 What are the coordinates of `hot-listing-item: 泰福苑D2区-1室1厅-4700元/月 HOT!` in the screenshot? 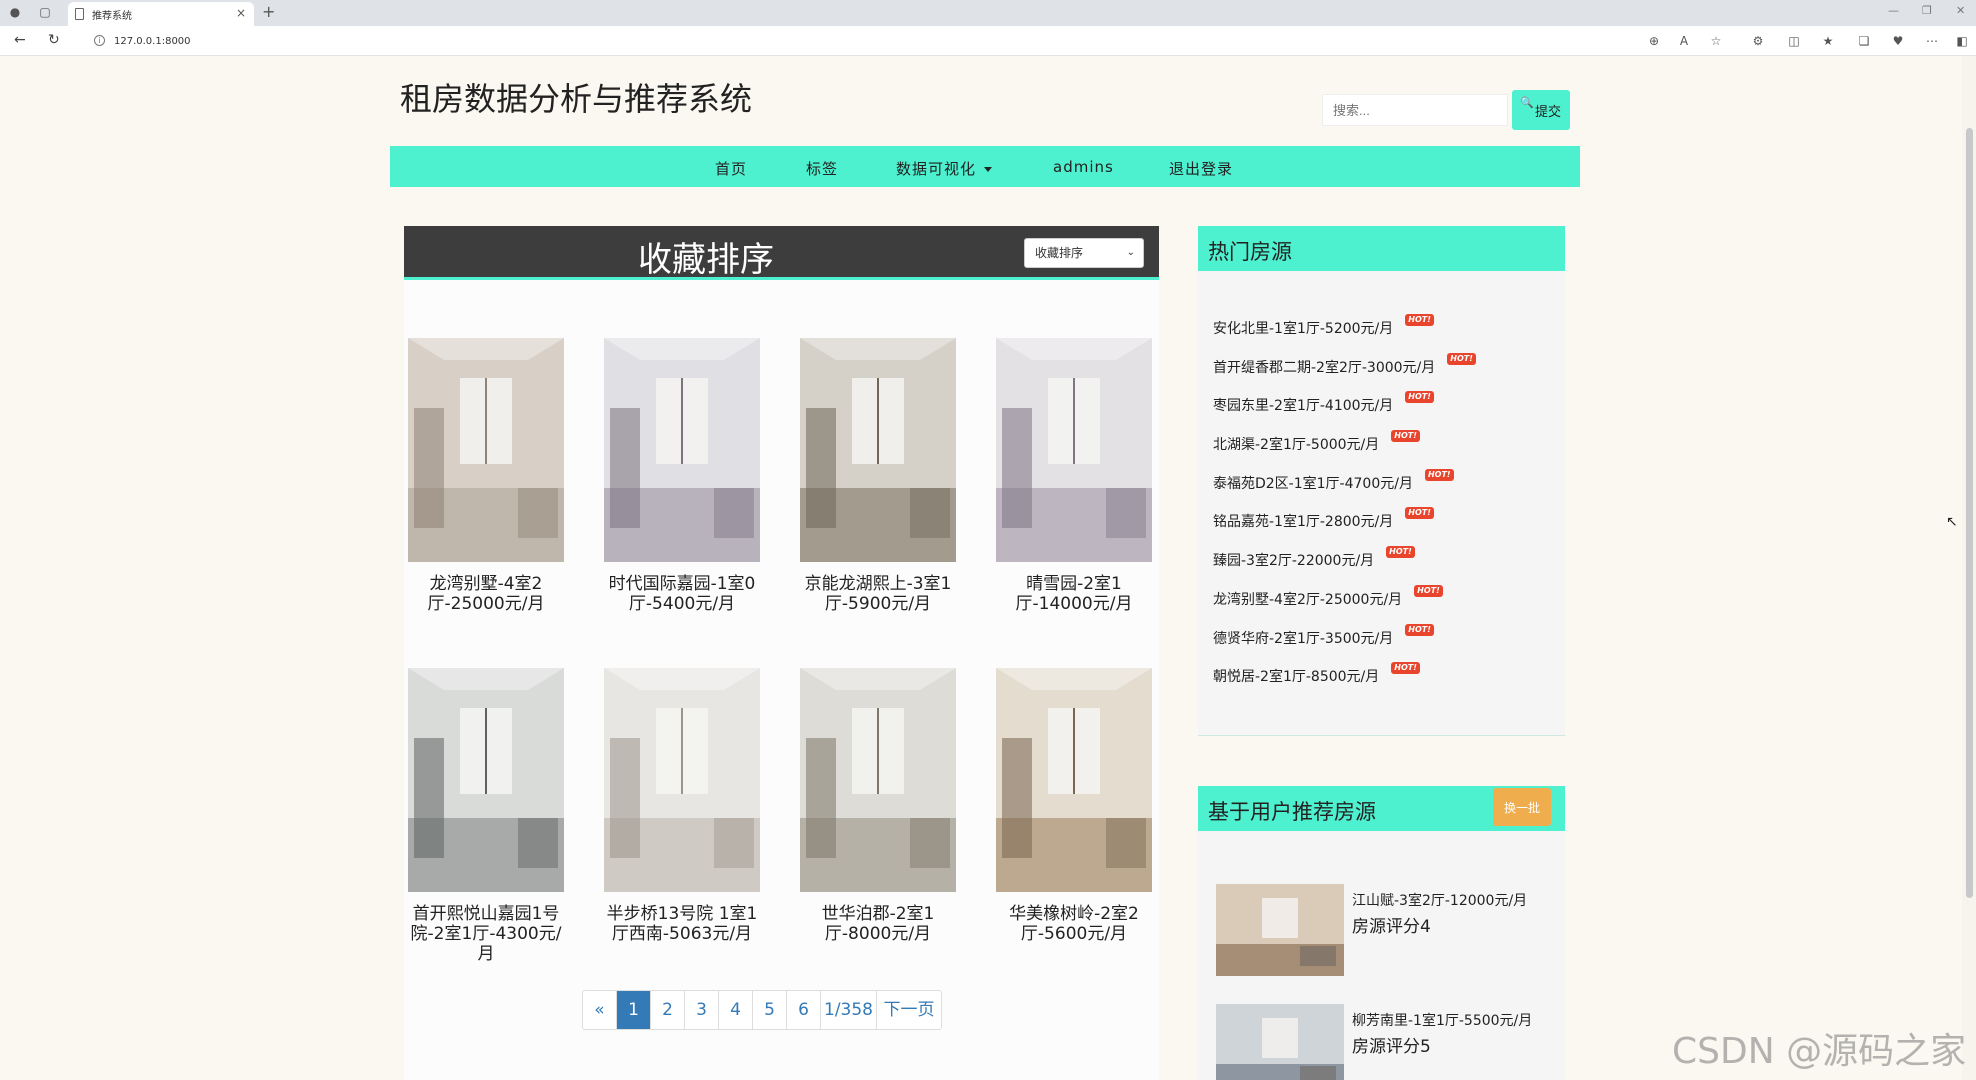 It's located at (1344, 490).